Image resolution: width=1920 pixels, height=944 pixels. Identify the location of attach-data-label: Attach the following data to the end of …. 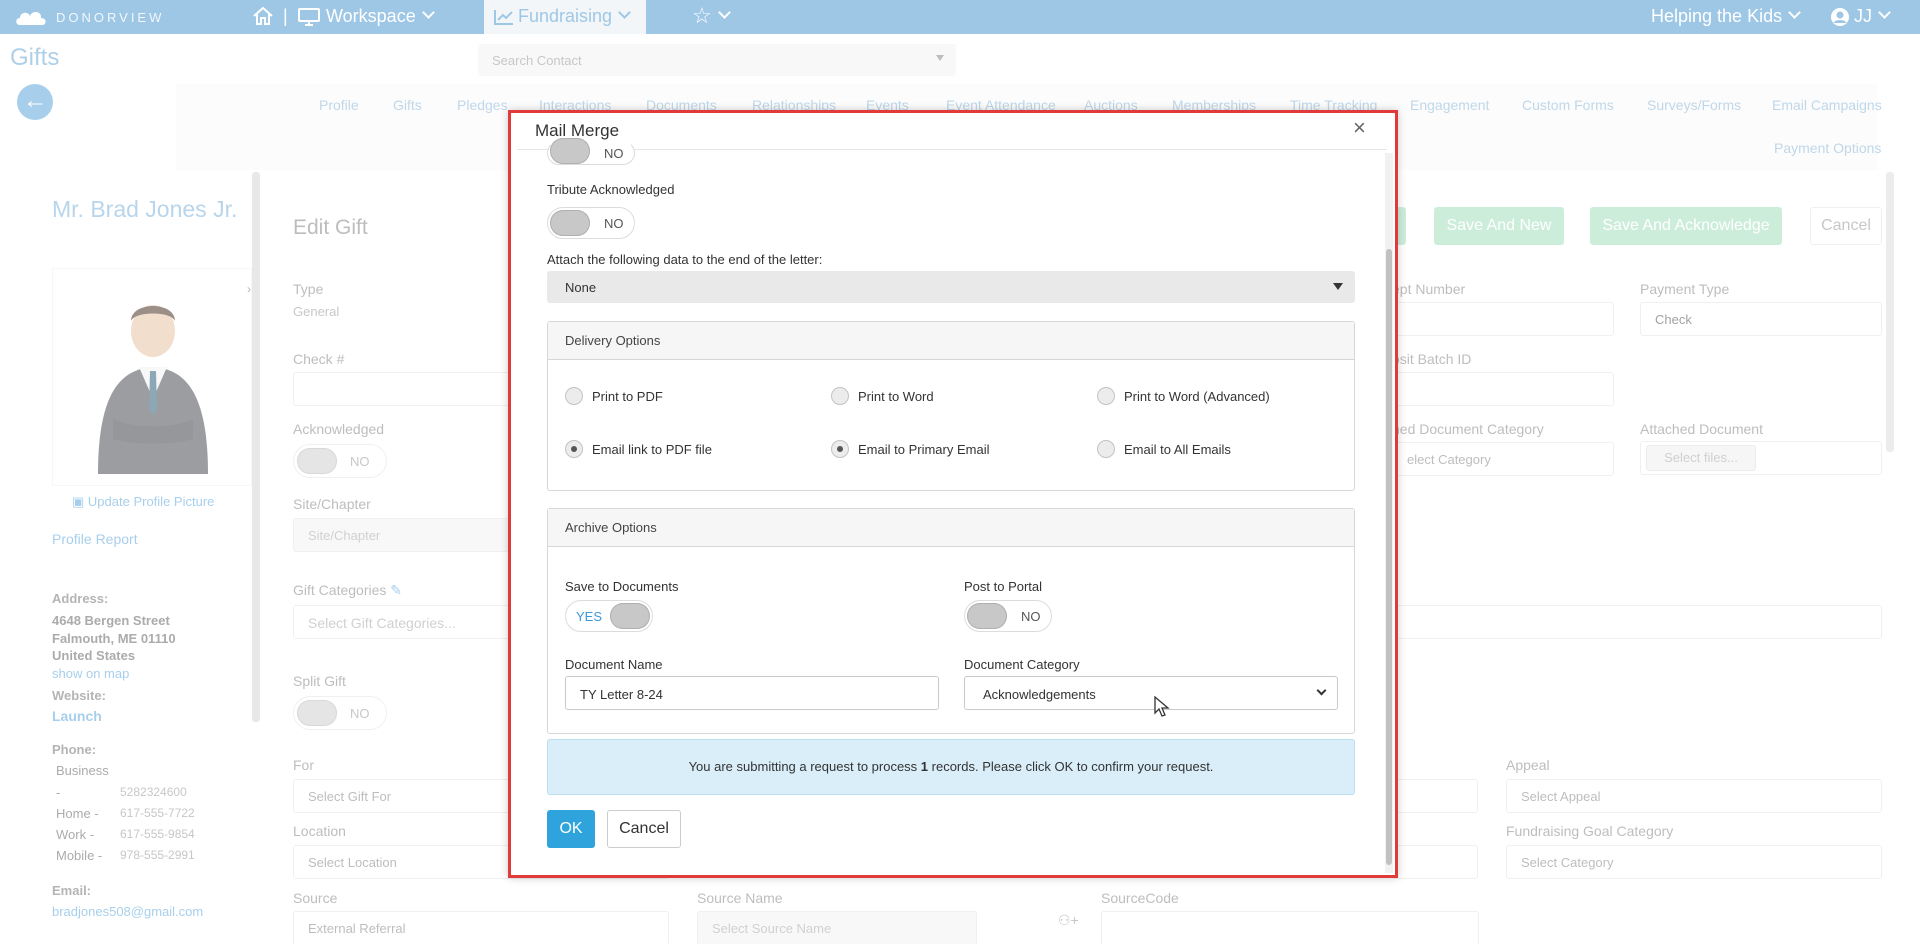
(685, 259).